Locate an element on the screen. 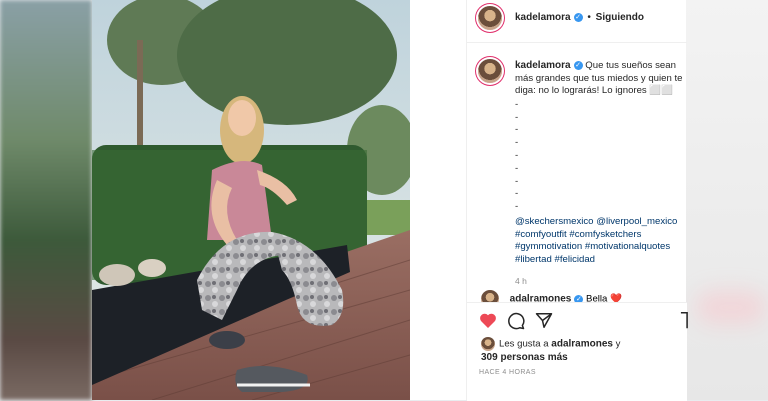  heart-icon is located at coordinates (488, 320).